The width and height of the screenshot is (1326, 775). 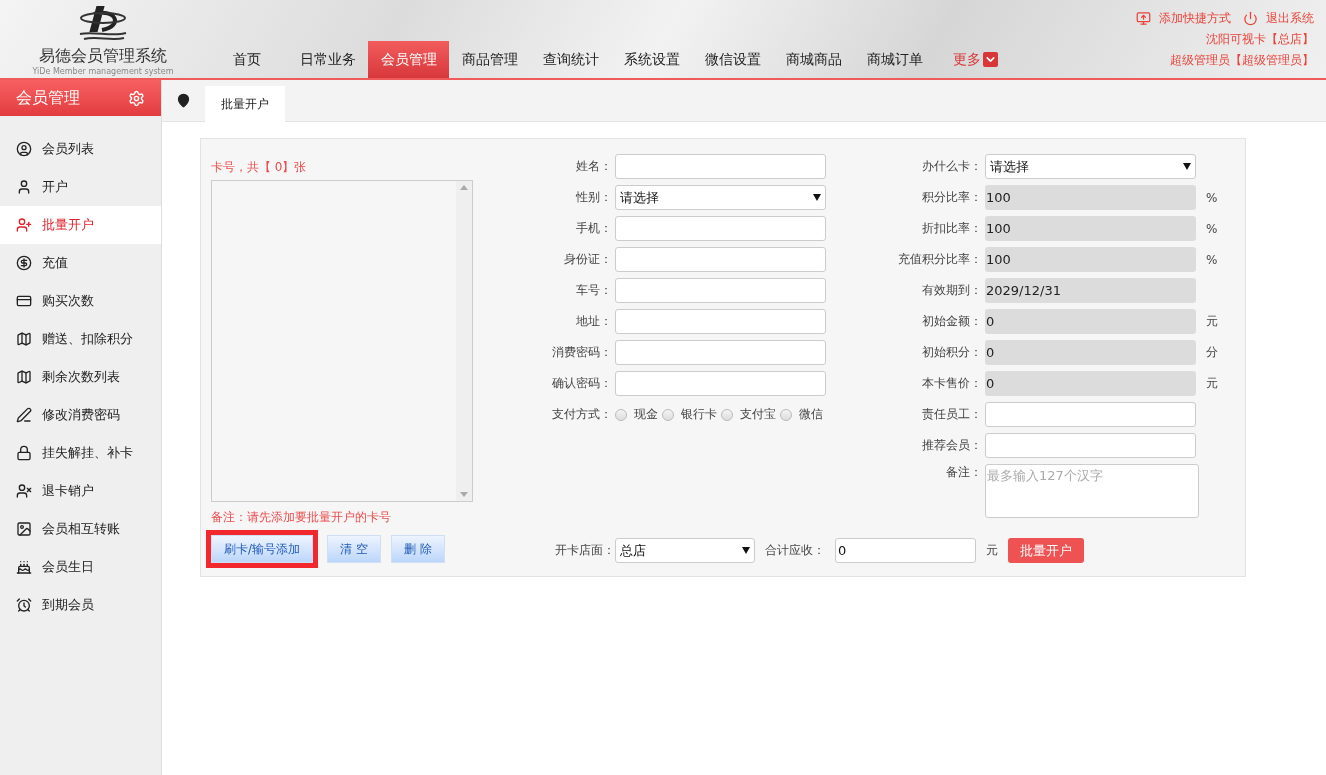 I want to click on card-list, so click(x=342, y=341).